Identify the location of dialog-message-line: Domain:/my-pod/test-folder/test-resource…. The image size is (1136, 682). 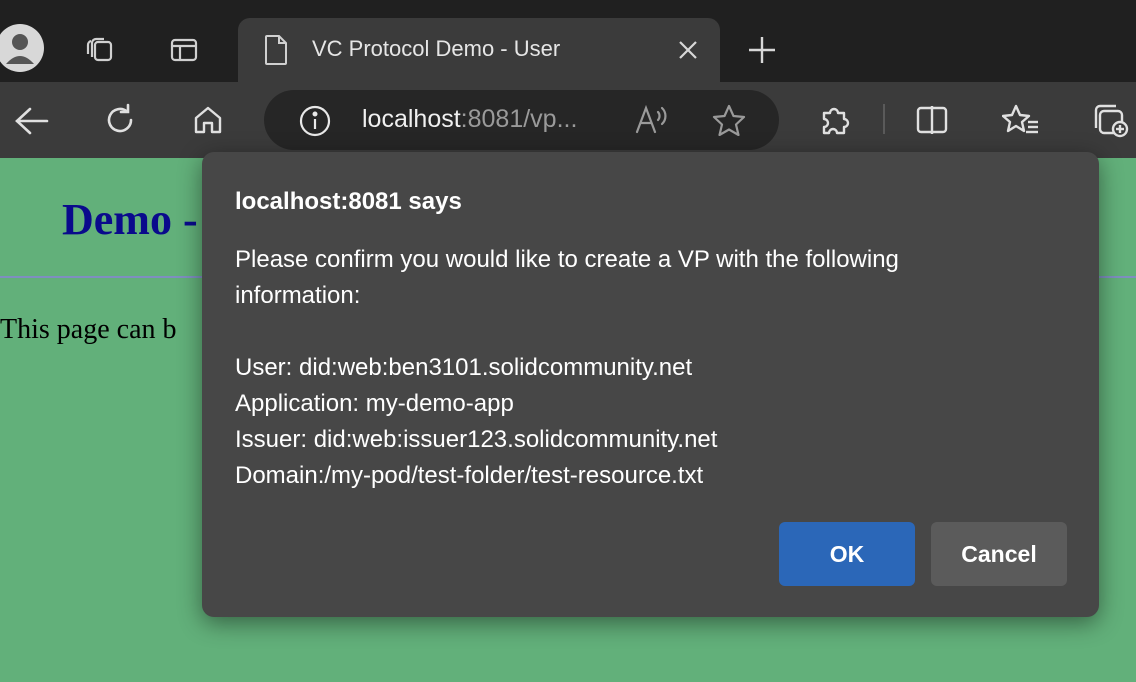
(469, 475).